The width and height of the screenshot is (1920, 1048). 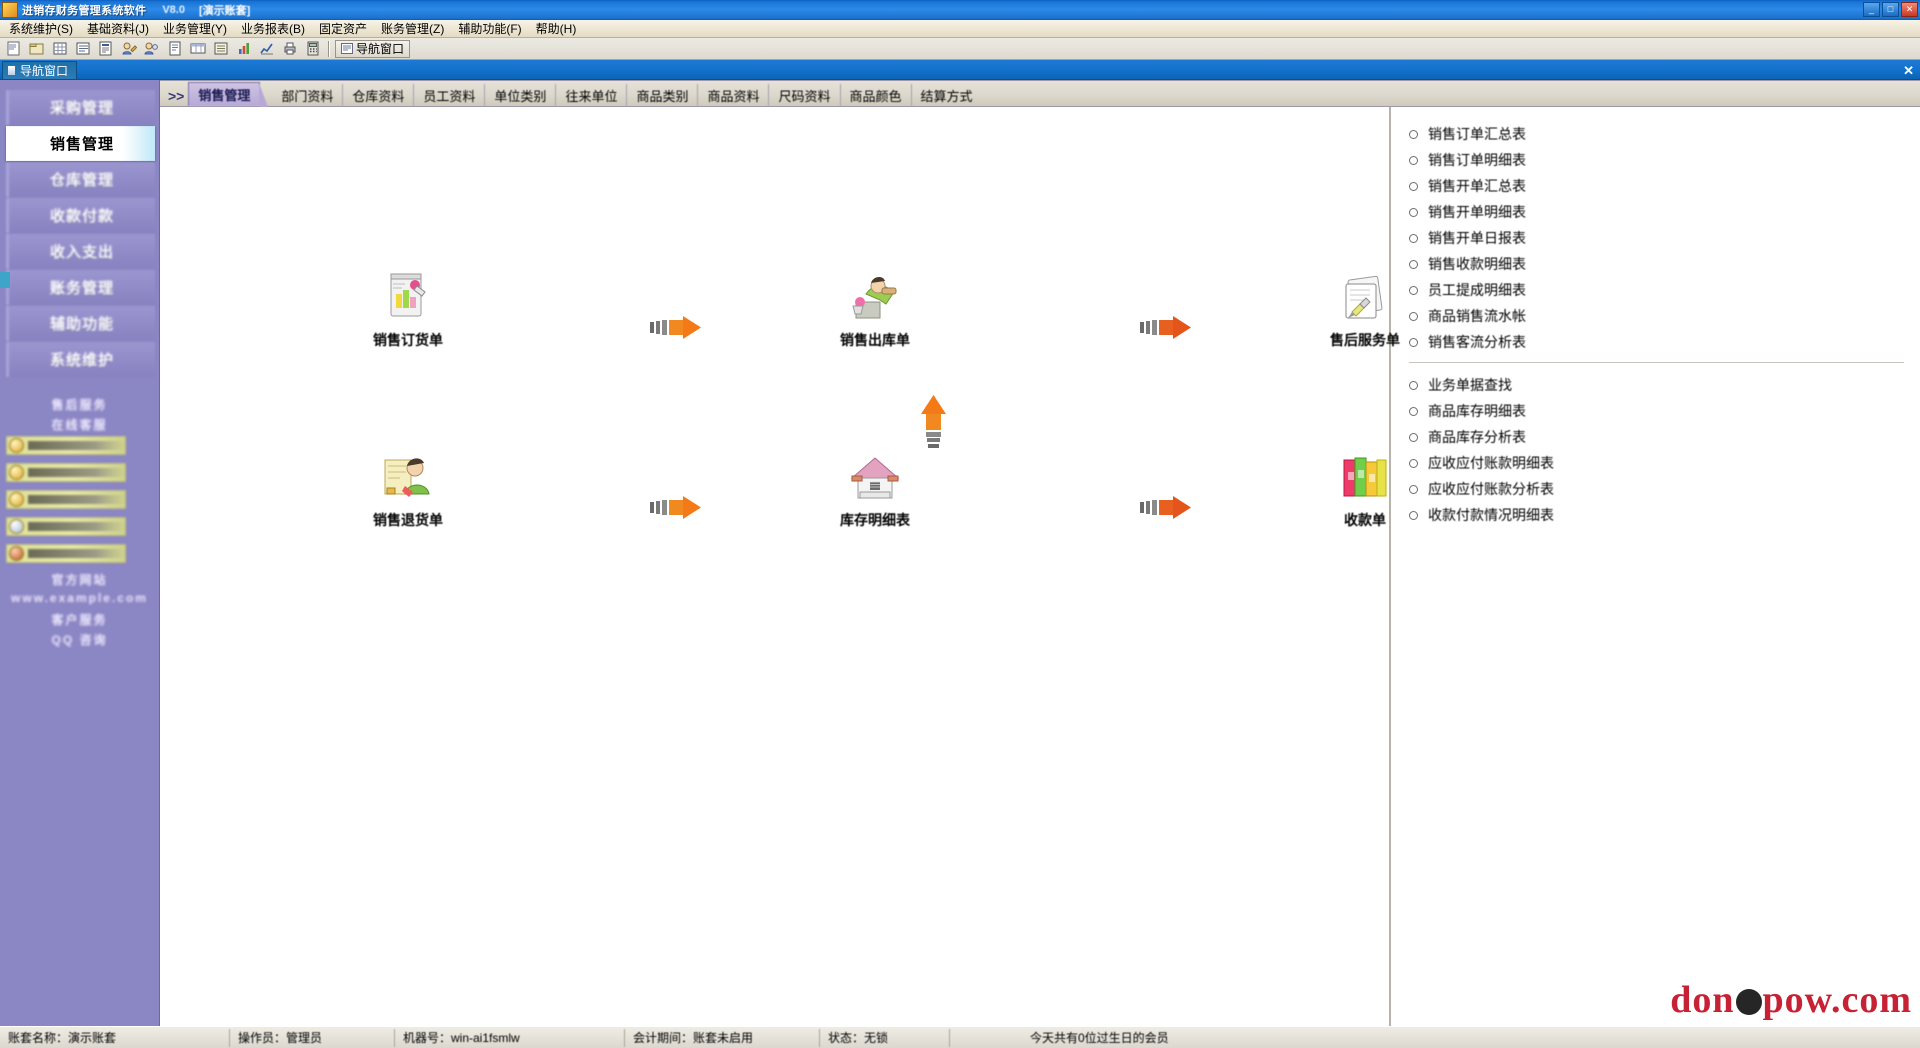 I want to click on report-item-goods-stock-analysis: 商品库存分析表, so click(x=1664, y=437).